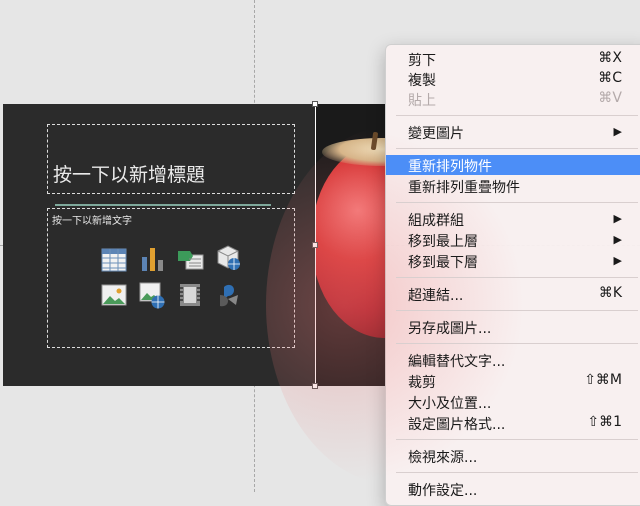 The width and height of the screenshot is (640, 506). Describe the element at coordinates (513, 79) in the screenshot. I see `menu-item-copy: 複製 ⌘C` at that location.